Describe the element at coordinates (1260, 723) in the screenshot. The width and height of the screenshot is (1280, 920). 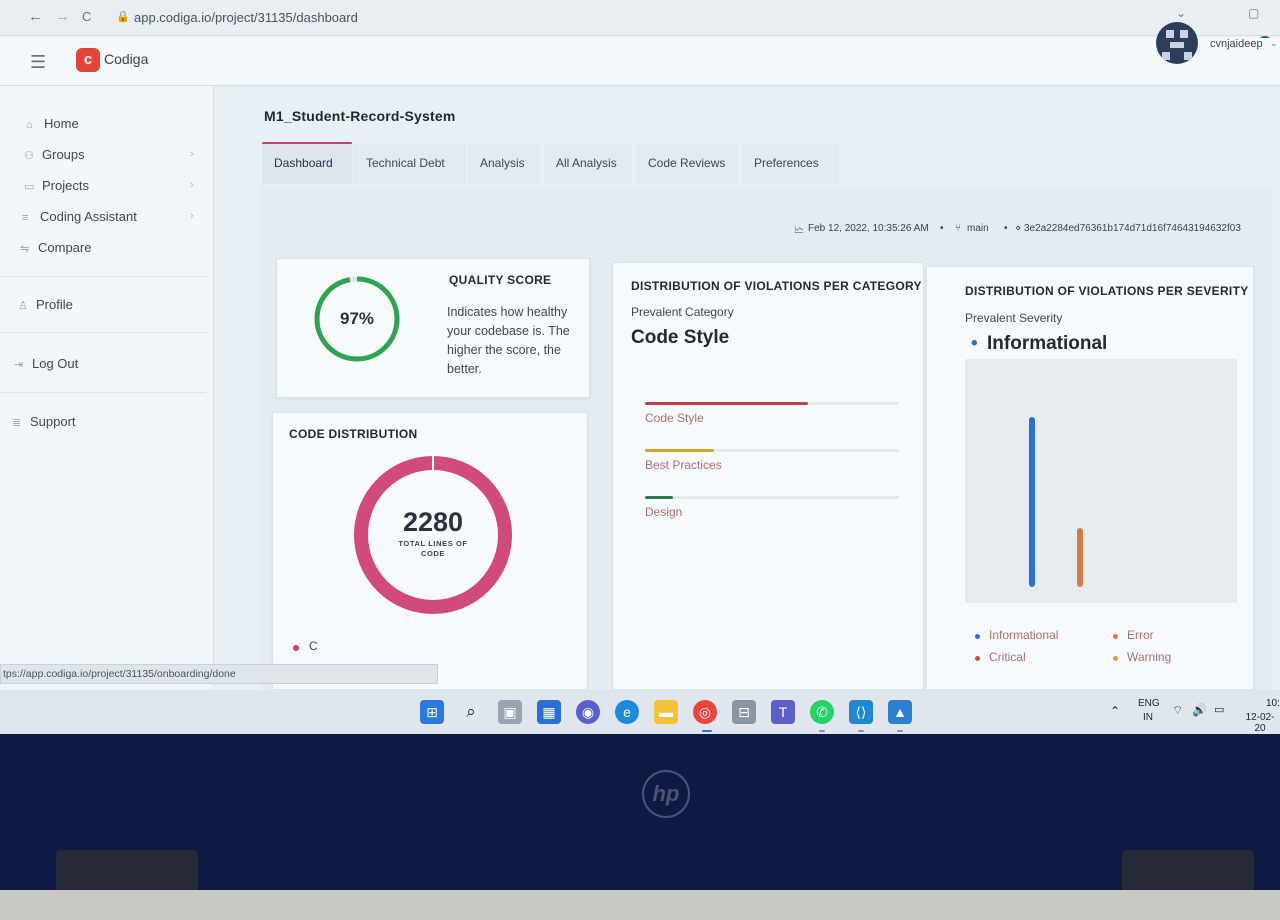
I see `clock-date: 12-02-20` at that location.